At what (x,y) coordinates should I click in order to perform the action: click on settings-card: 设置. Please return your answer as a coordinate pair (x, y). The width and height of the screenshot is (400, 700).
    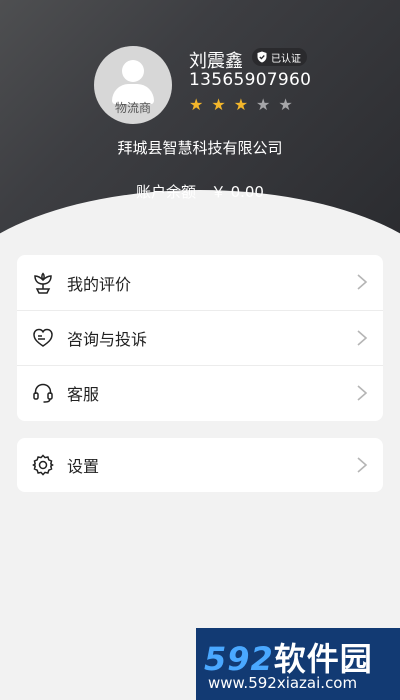
    Looking at the image, I should click on (200, 465).